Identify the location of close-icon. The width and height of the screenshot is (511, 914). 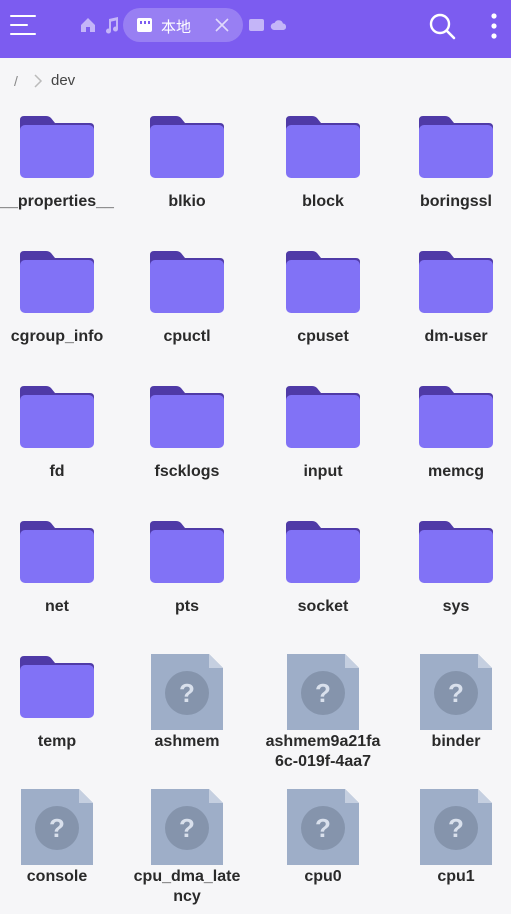
(222, 25).